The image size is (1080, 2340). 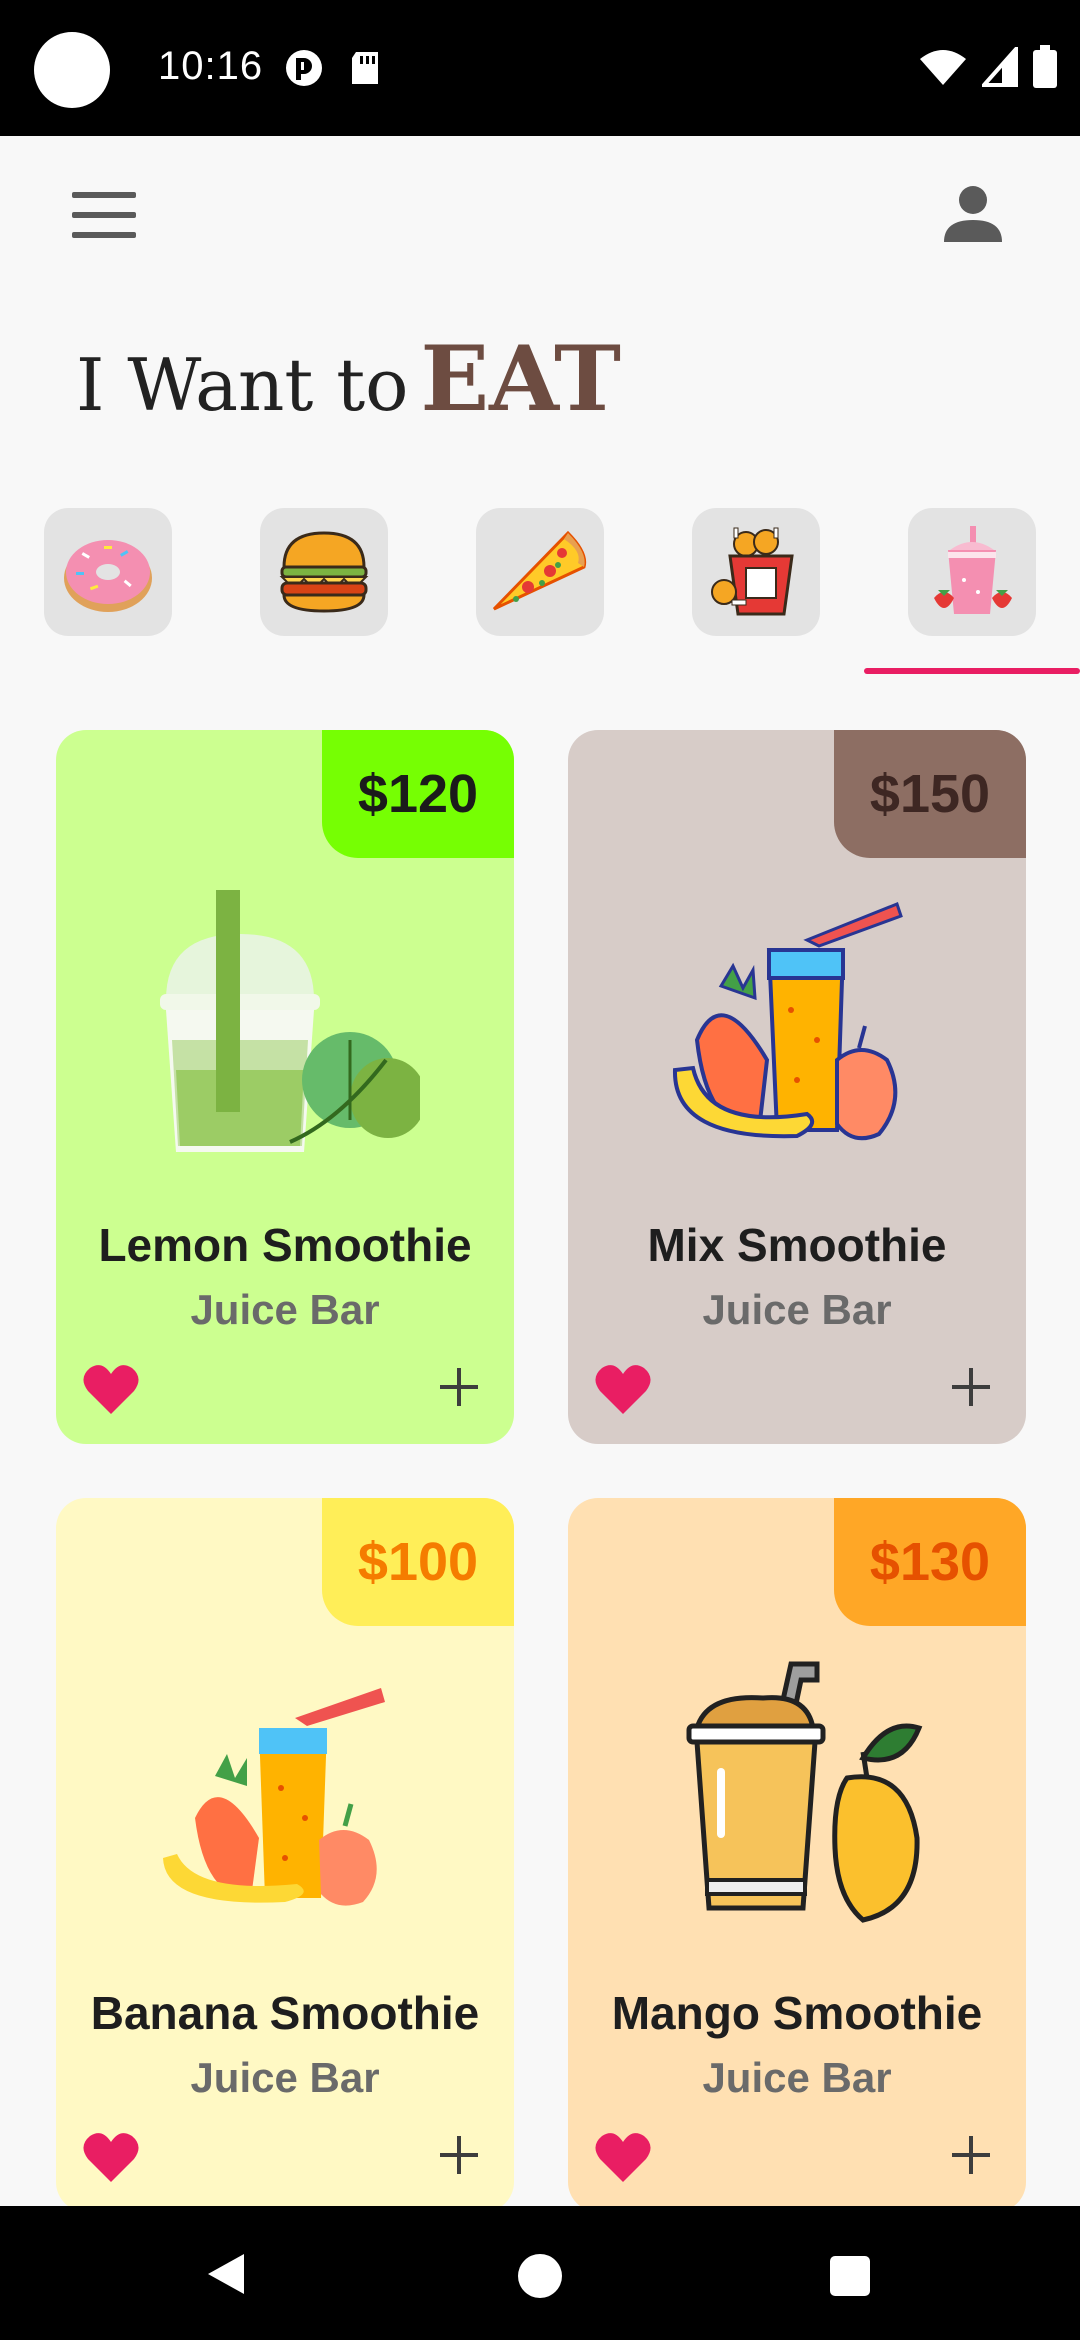 What do you see at coordinates (108, 576) in the screenshot?
I see `donut-icon` at bounding box center [108, 576].